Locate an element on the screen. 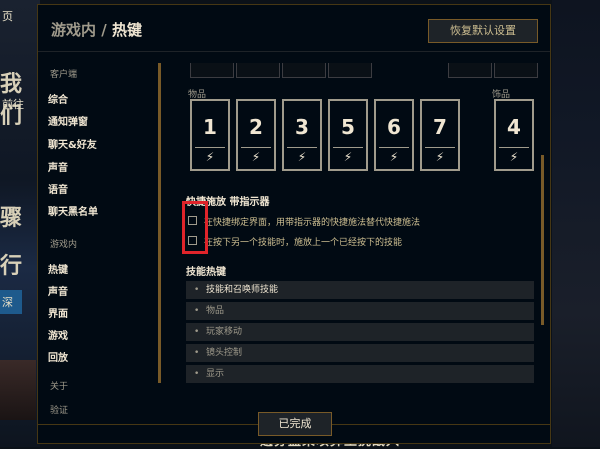  ability-hotkeys-title: 技能热键 is located at coordinates (206, 272).